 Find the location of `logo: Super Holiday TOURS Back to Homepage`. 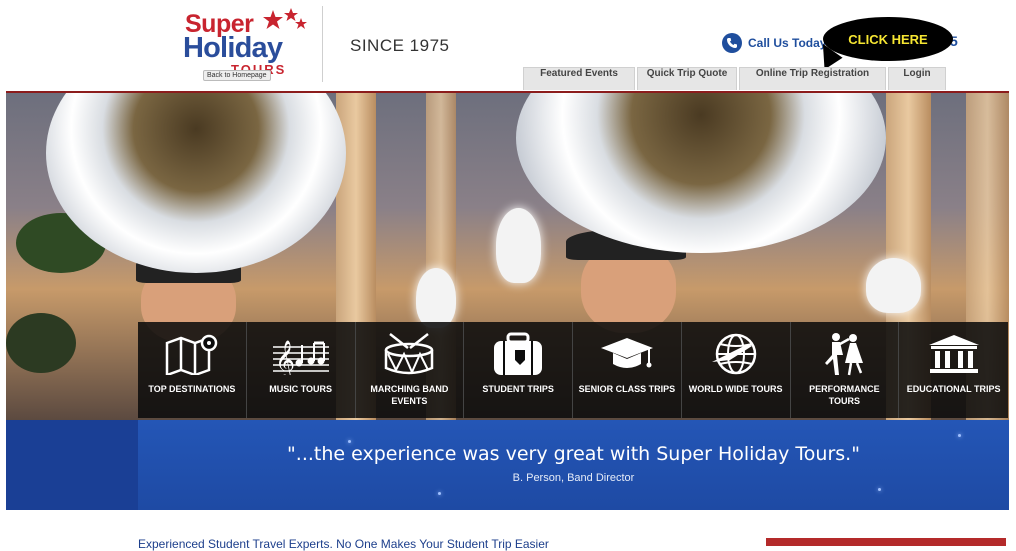

logo: Super Holiday TOURS Back to Homepage is located at coordinates (246, 45).